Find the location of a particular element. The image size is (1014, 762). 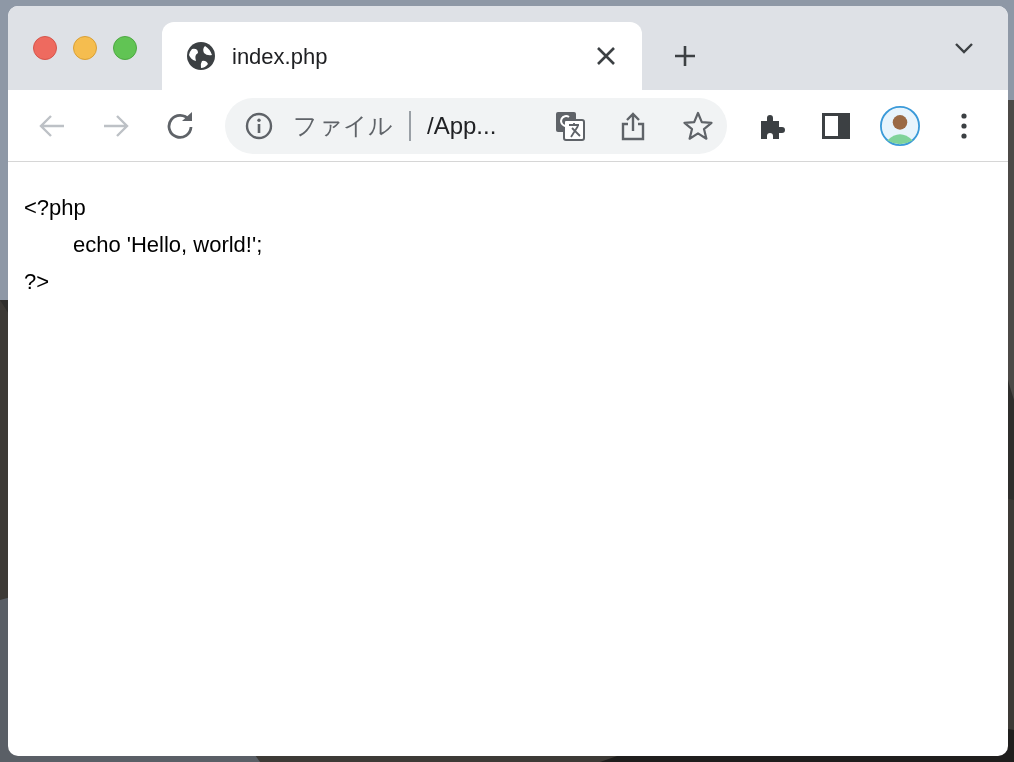

globe-icon is located at coordinates (201, 56).